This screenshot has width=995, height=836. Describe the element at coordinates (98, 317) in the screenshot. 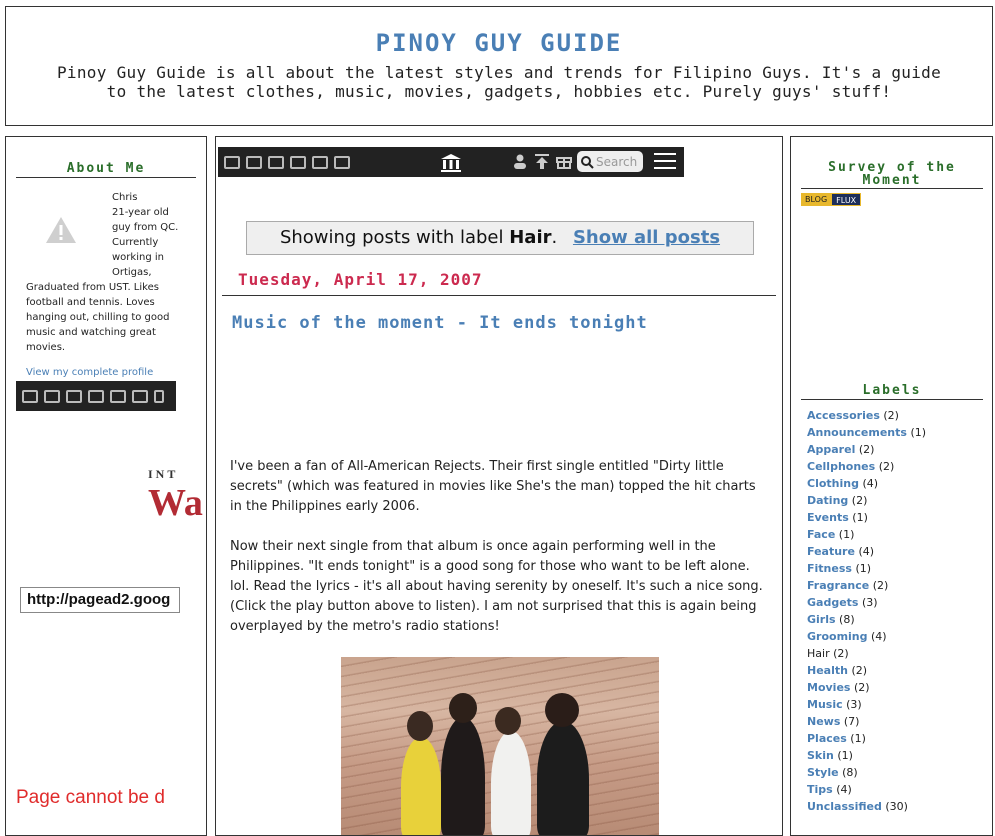

I see `profile-text: hanging out, chilling to good` at that location.